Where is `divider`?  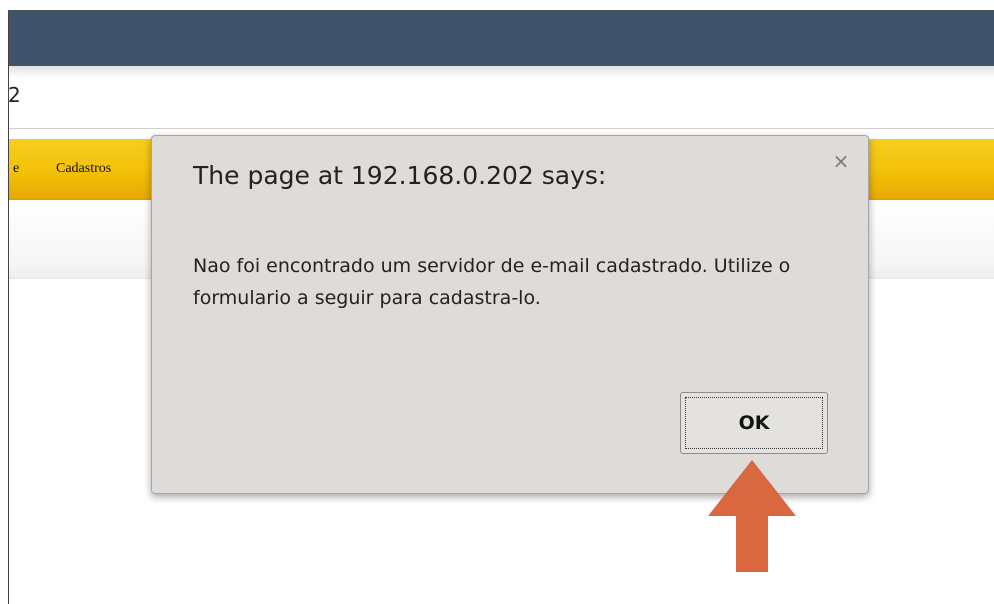 divider is located at coordinates (501, 128).